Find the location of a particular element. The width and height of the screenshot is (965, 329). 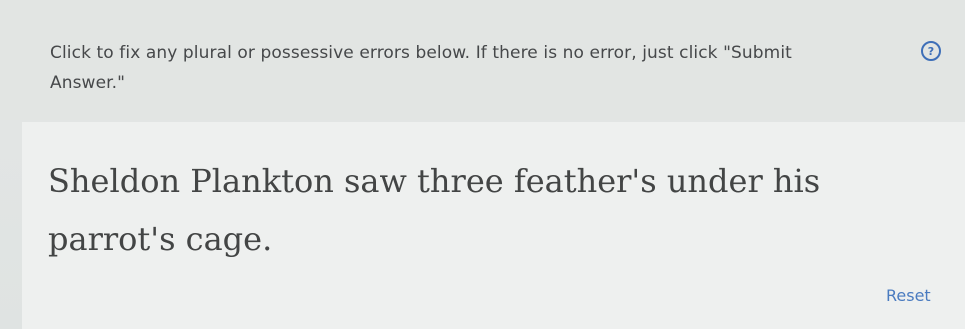

word-under: under is located at coordinates (715, 181).